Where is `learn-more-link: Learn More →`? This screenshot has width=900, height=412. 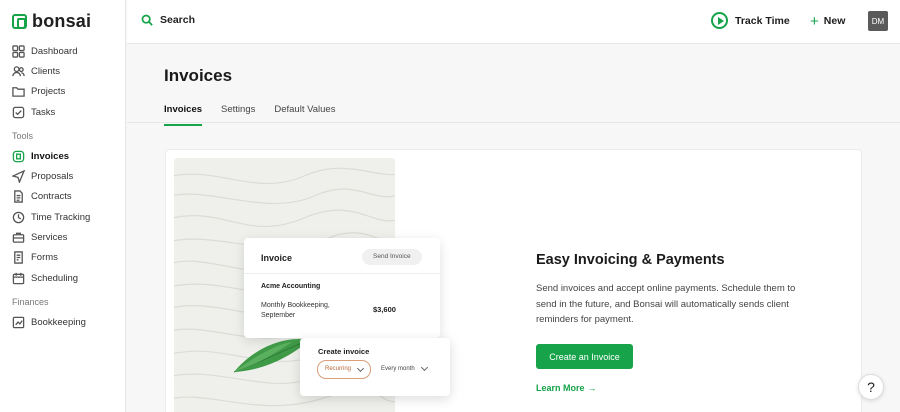 learn-more-link: Learn More → is located at coordinates (566, 388).